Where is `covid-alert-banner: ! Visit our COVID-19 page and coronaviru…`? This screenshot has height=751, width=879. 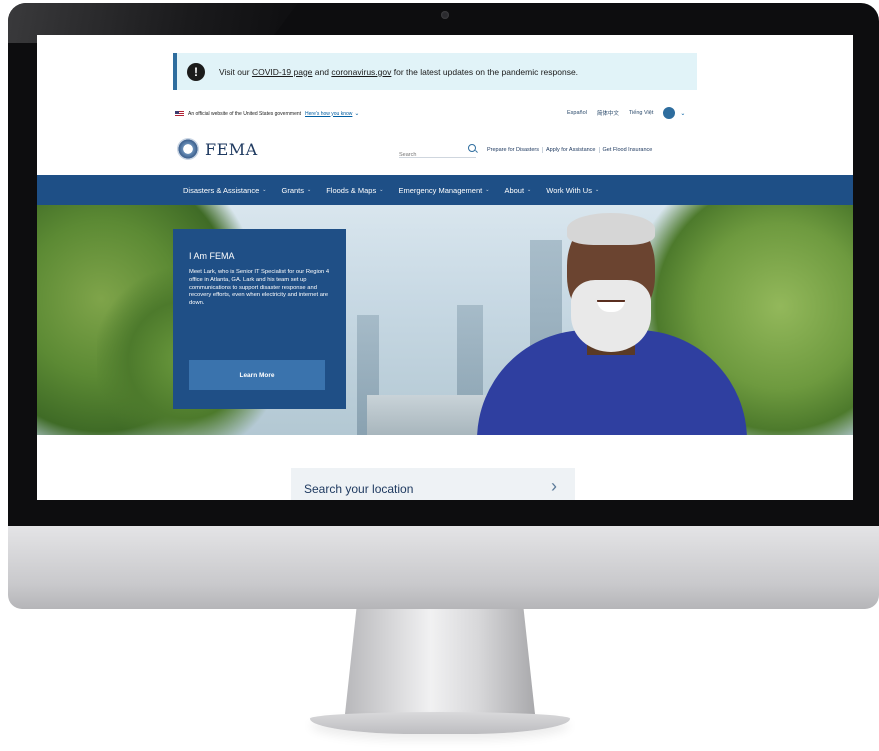
covid-alert-banner: ! Visit our COVID-19 page and coronaviru… is located at coordinates (435, 71).